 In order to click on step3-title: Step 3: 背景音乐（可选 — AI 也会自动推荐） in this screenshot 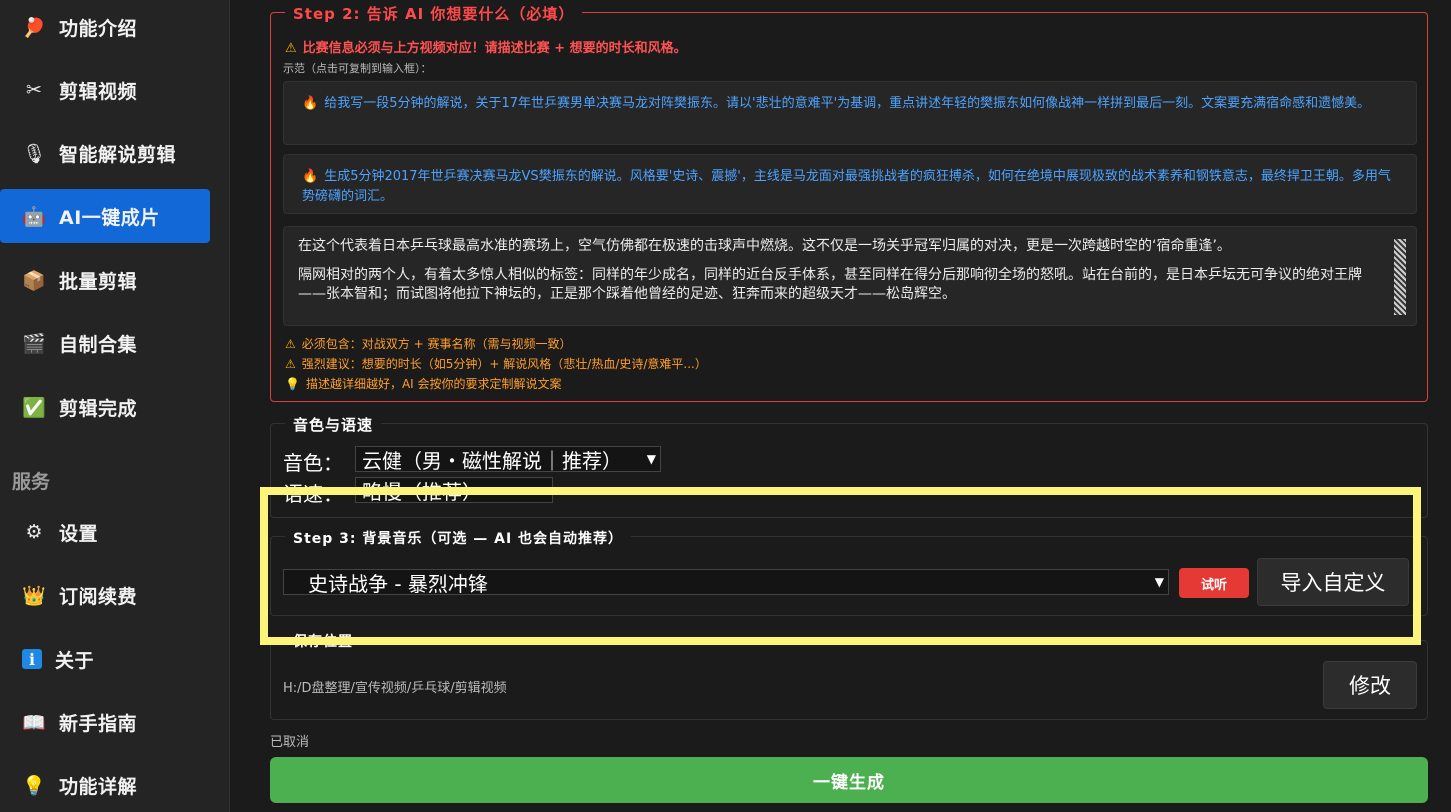, I will do `click(458, 538)`.